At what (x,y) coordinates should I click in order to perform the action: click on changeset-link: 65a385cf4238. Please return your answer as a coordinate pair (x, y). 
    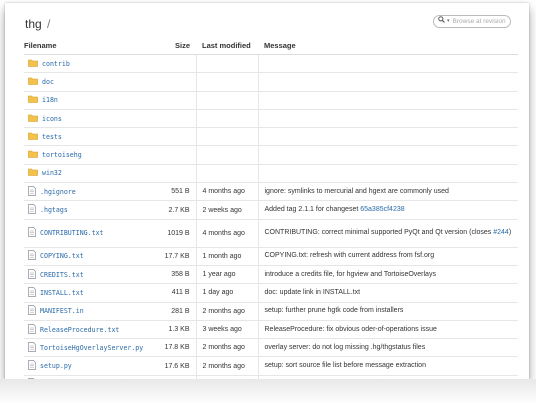
    Looking at the image, I should click on (382, 209).